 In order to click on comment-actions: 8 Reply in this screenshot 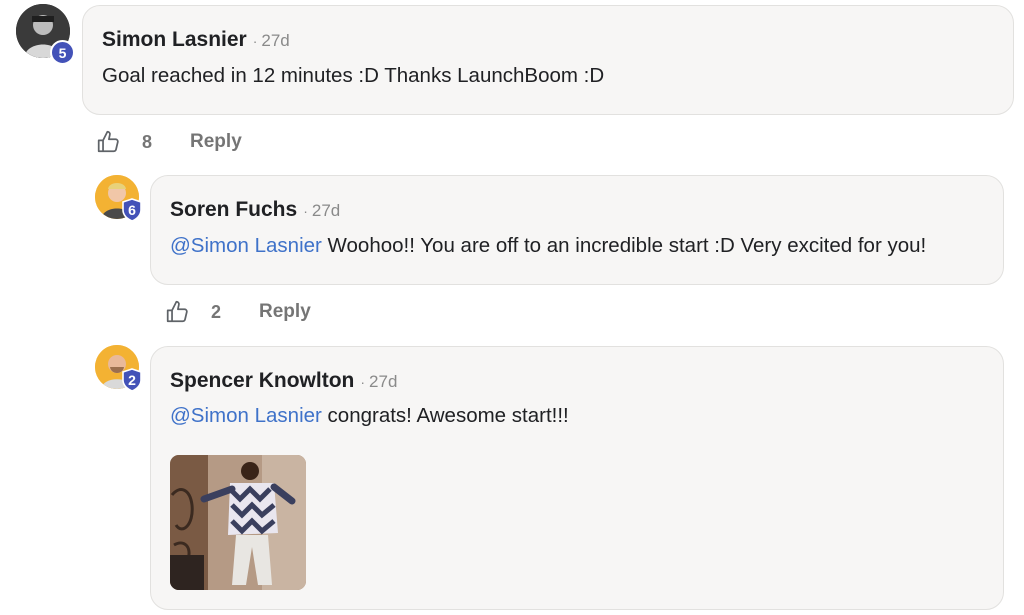, I will do `click(169, 142)`.